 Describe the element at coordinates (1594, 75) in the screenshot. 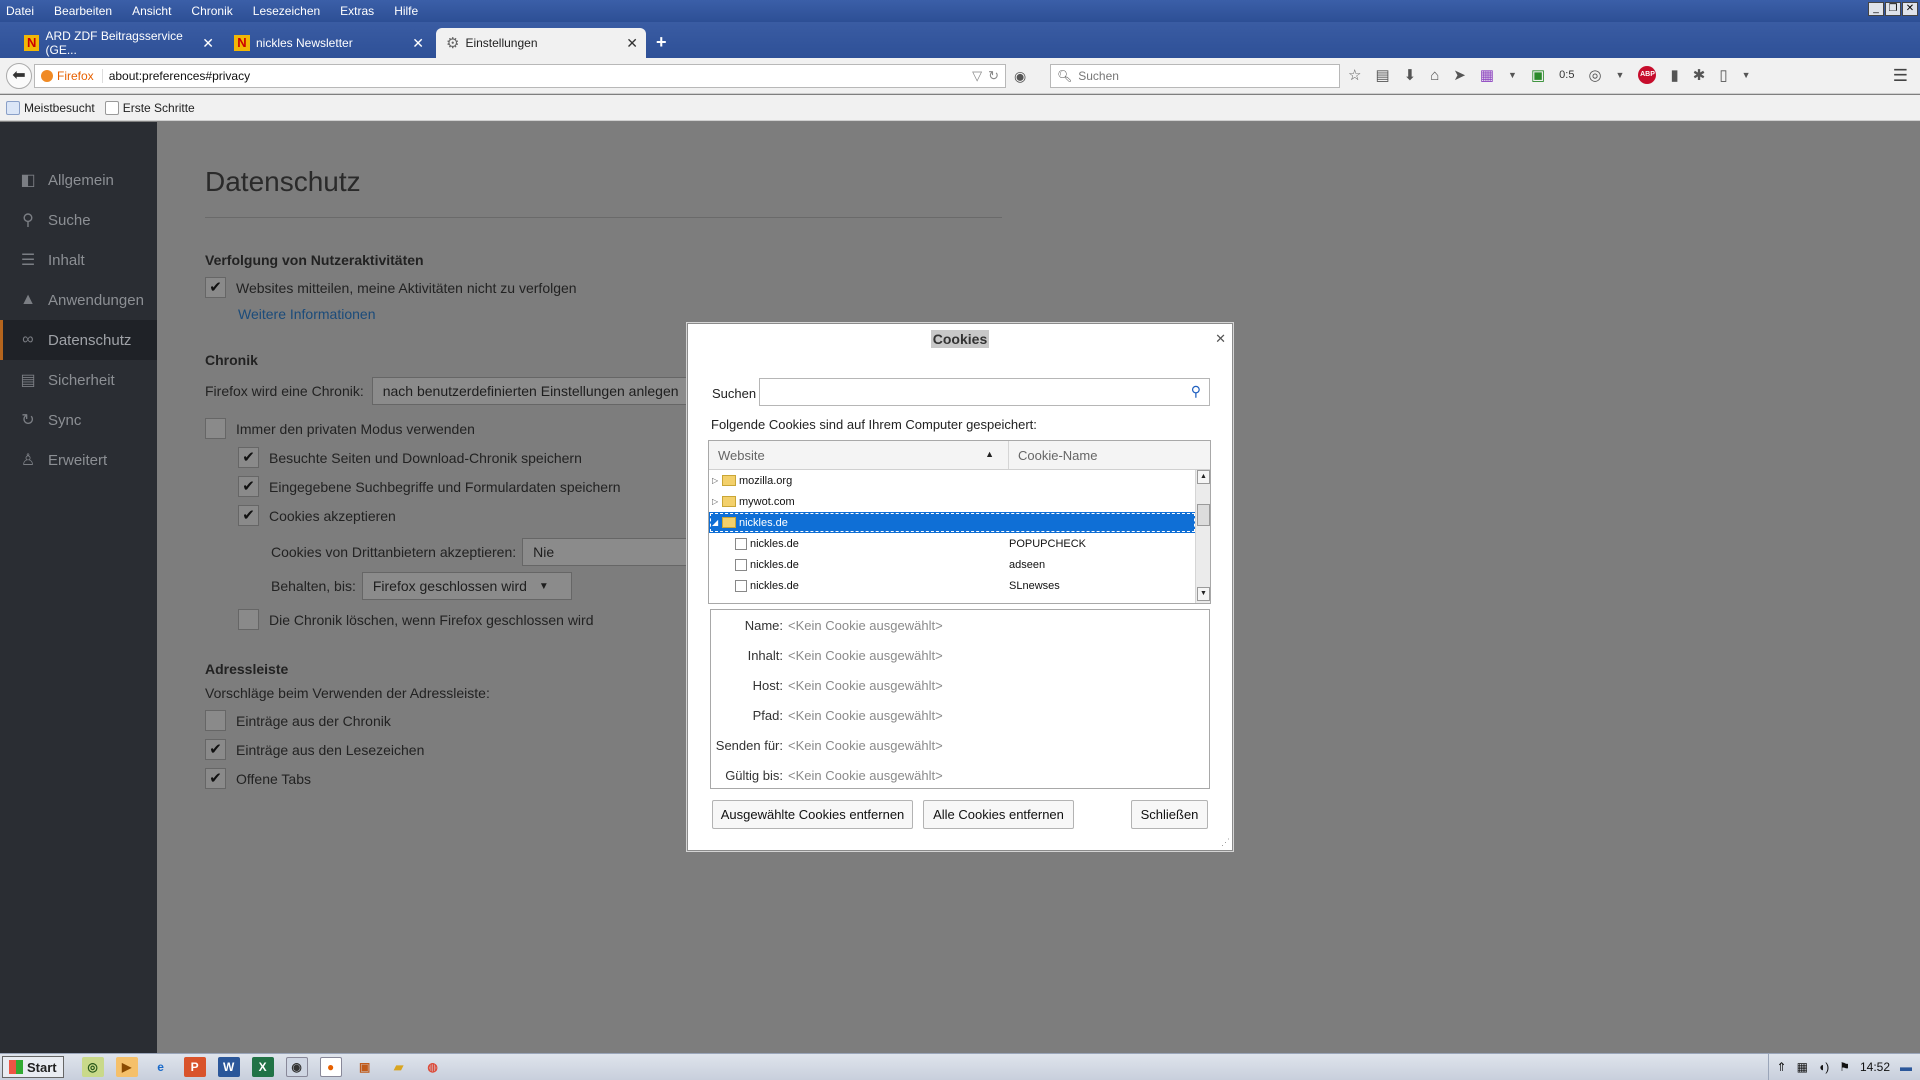

I see `wot-icon: ◎` at that location.